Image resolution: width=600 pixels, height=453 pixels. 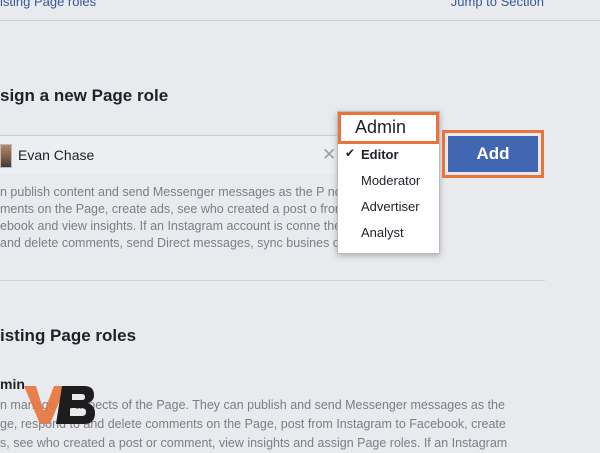 What do you see at coordinates (329, 155) in the screenshot?
I see `clear-icon: ✕` at bounding box center [329, 155].